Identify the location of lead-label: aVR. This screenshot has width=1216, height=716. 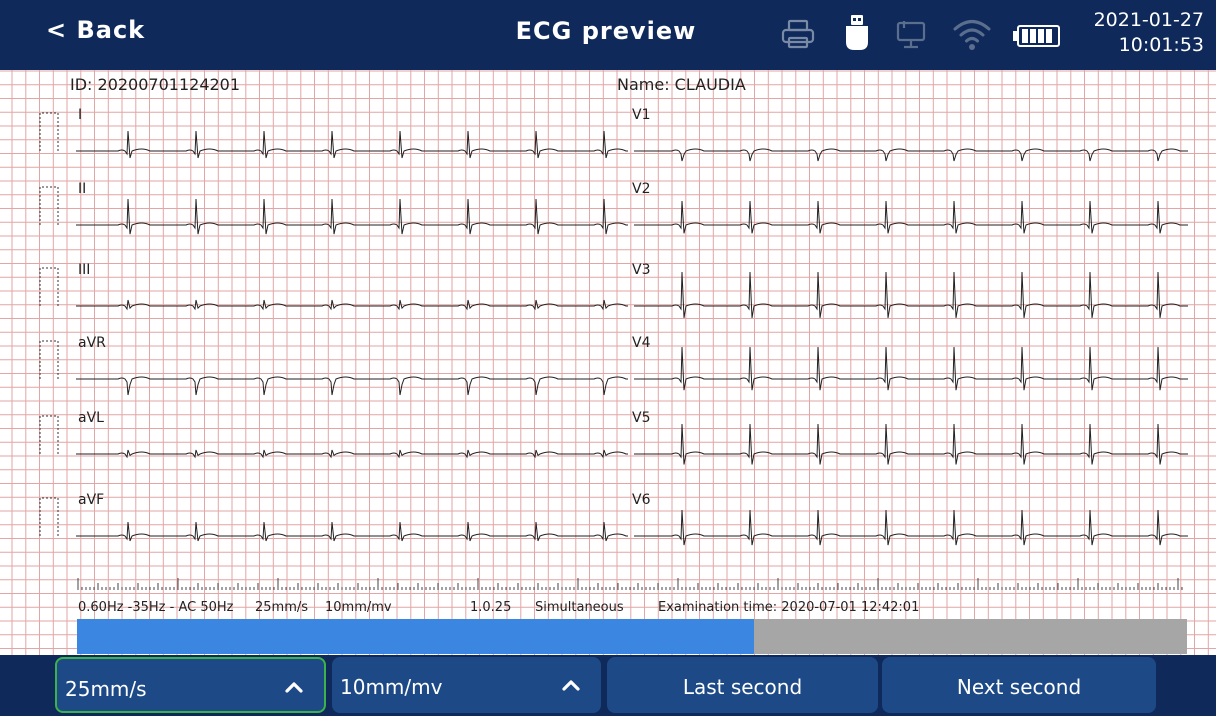
(92, 343).